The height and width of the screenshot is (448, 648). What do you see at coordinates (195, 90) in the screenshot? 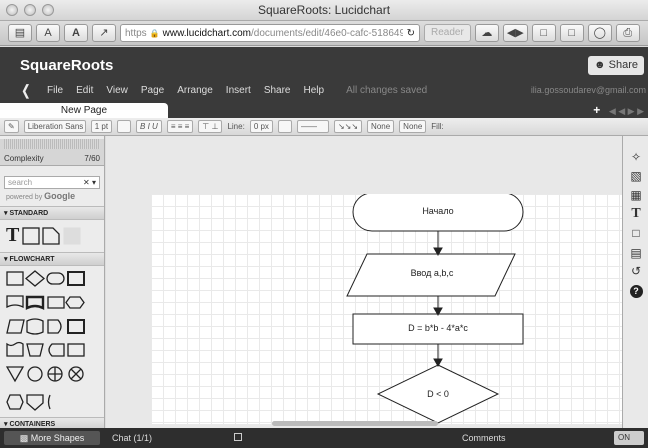
I see `menu-arrange: Arrange` at bounding box center [195, 90].